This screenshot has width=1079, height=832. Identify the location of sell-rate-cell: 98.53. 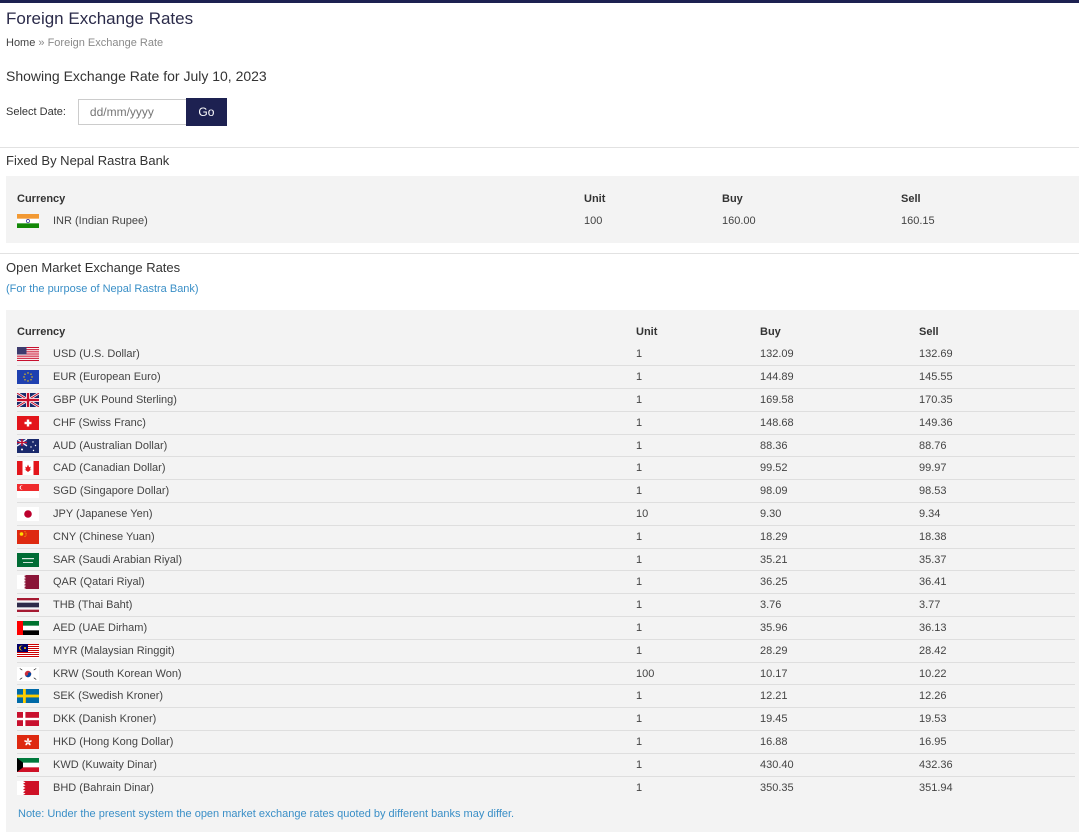
(933, 491).